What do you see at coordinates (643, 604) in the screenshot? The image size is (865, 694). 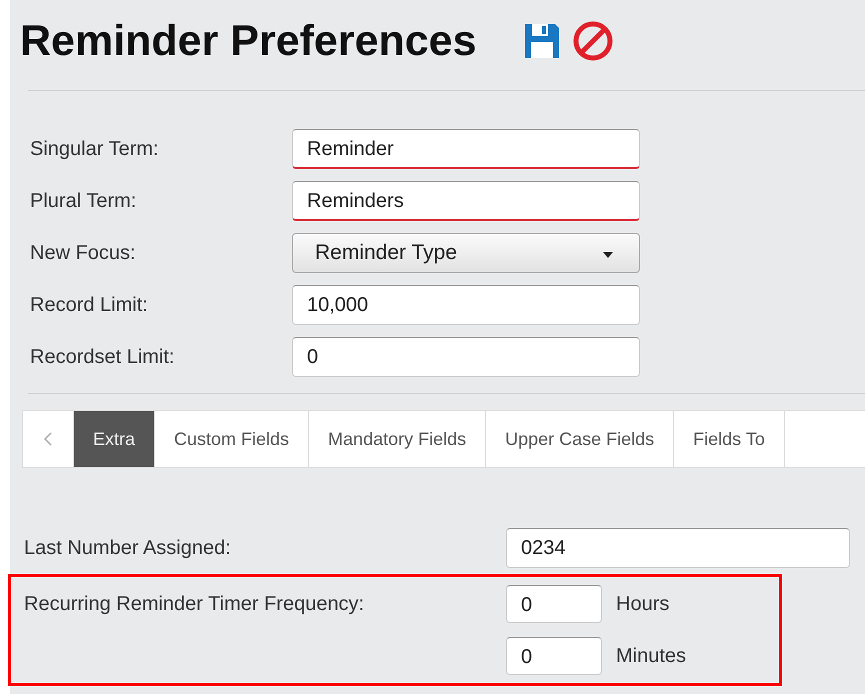 I see `unit-label: Hours` at bounding box center [643, 604].